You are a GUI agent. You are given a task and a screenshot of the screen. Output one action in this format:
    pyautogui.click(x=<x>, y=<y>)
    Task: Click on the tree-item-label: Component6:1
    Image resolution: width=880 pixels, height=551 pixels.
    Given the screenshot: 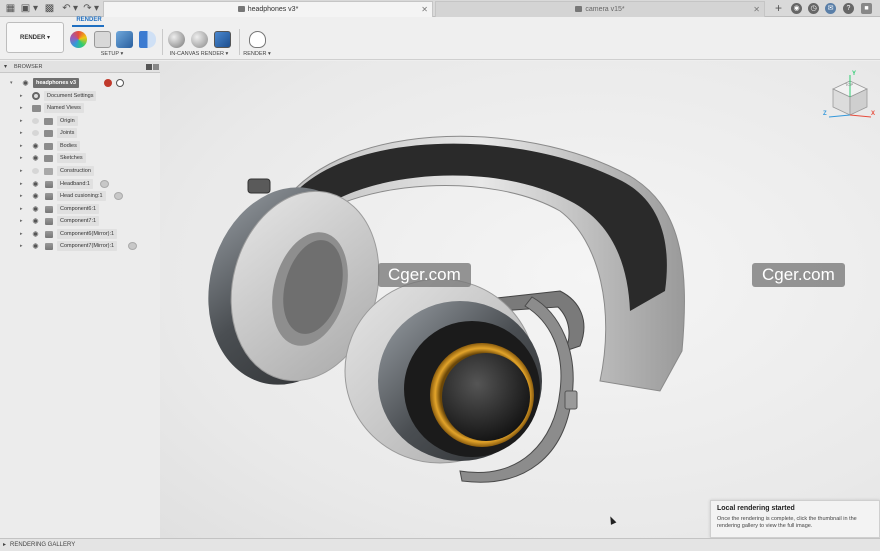 What is the action you would take?
    pyautogui.click(x=78, y=209)
    